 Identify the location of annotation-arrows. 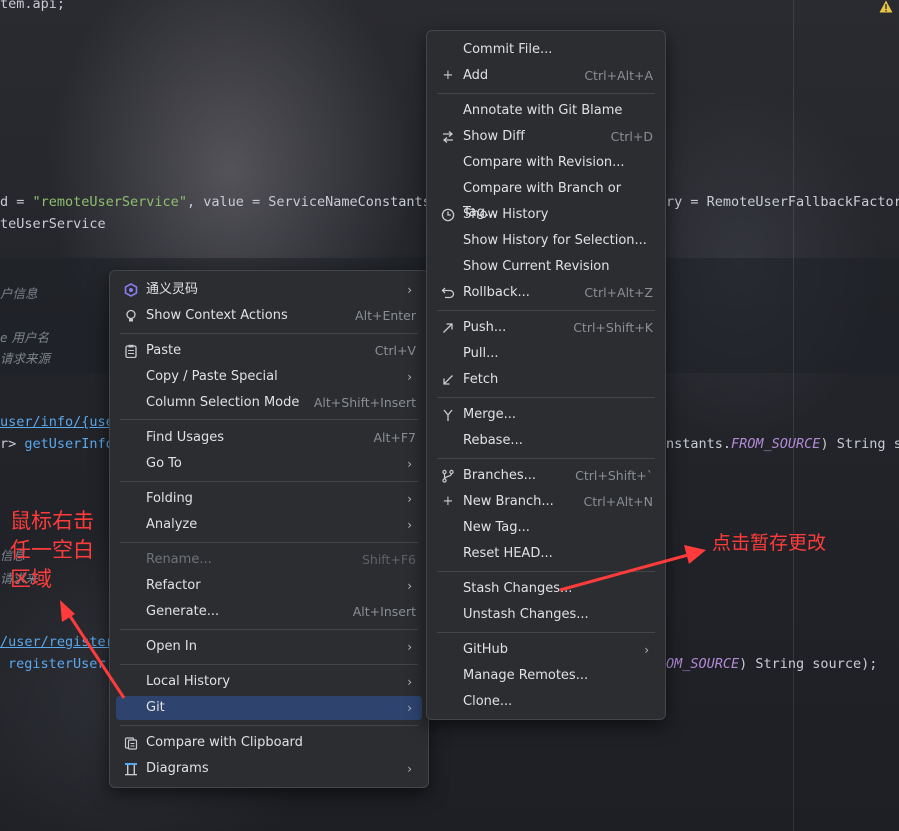
(383, 622).